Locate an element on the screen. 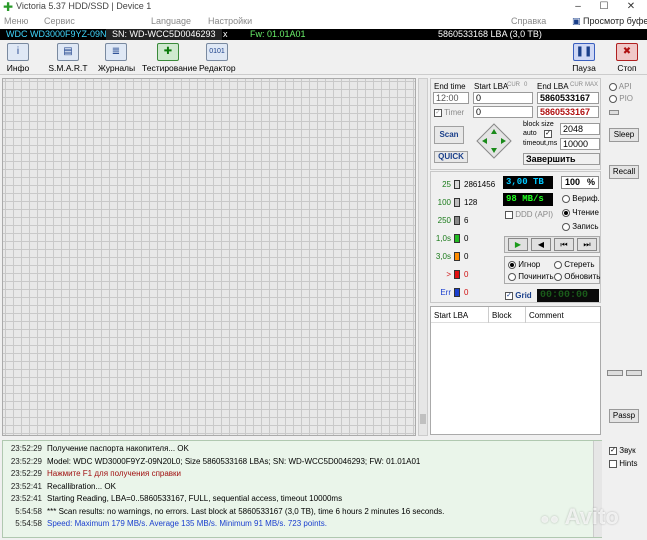  size-done-display: 3,00 TB is located at coordinates (528, 182).